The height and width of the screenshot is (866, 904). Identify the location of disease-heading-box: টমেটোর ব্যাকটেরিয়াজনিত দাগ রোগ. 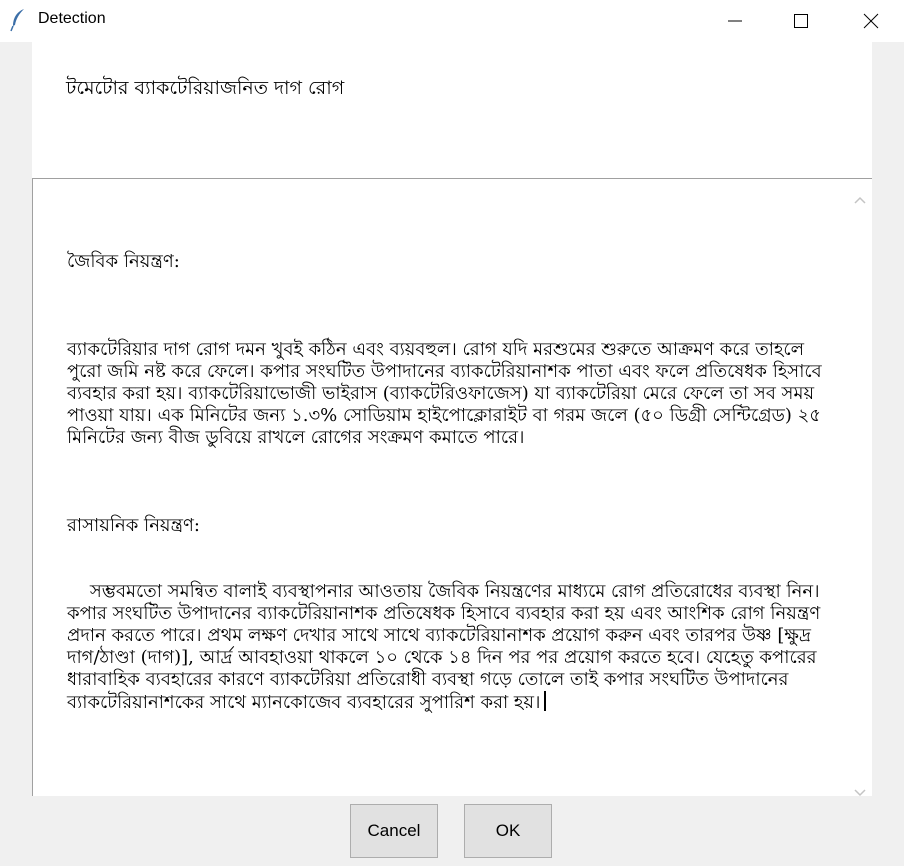
(452, 110).